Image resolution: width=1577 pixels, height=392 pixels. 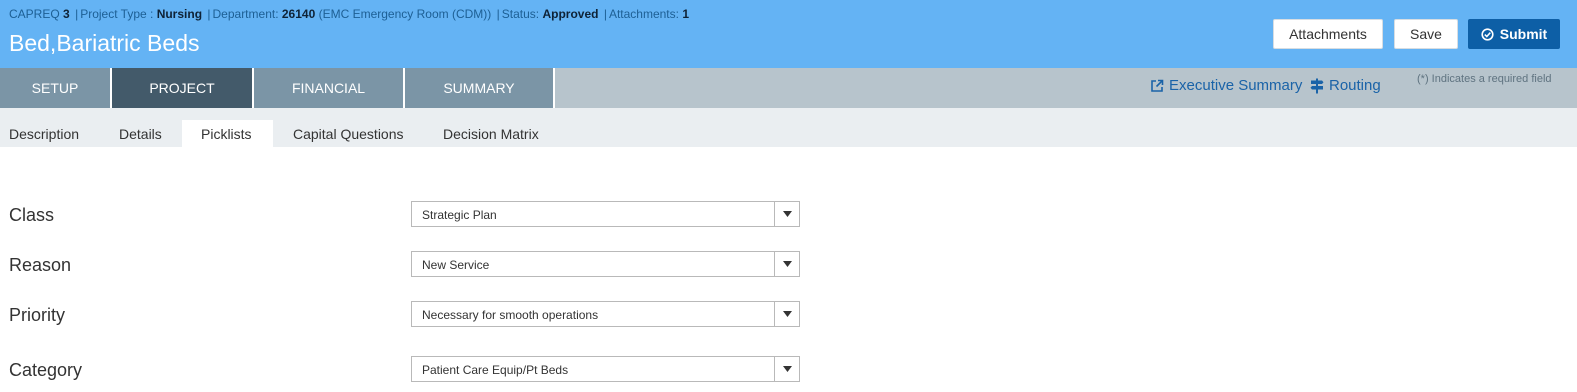 I want to click on tab-summary: SUMMARY, so click(x=480, y=88).